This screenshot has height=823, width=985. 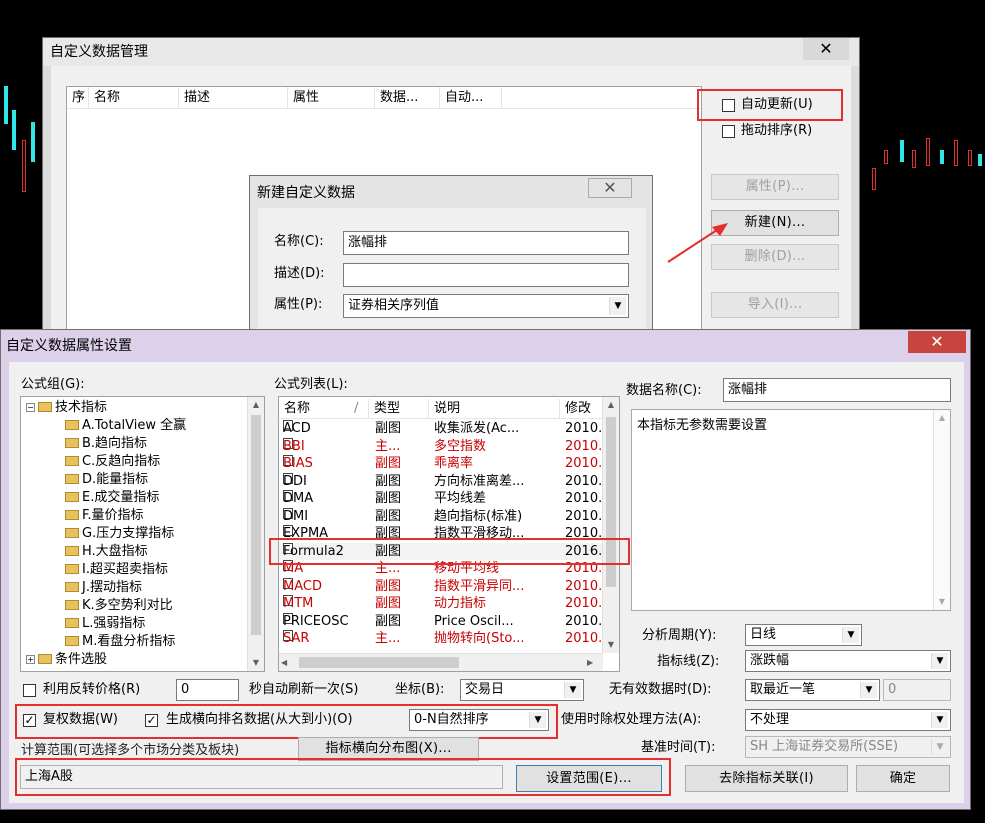 I want to click on period-select: 日线 ▼, so click(x=803, y=635).